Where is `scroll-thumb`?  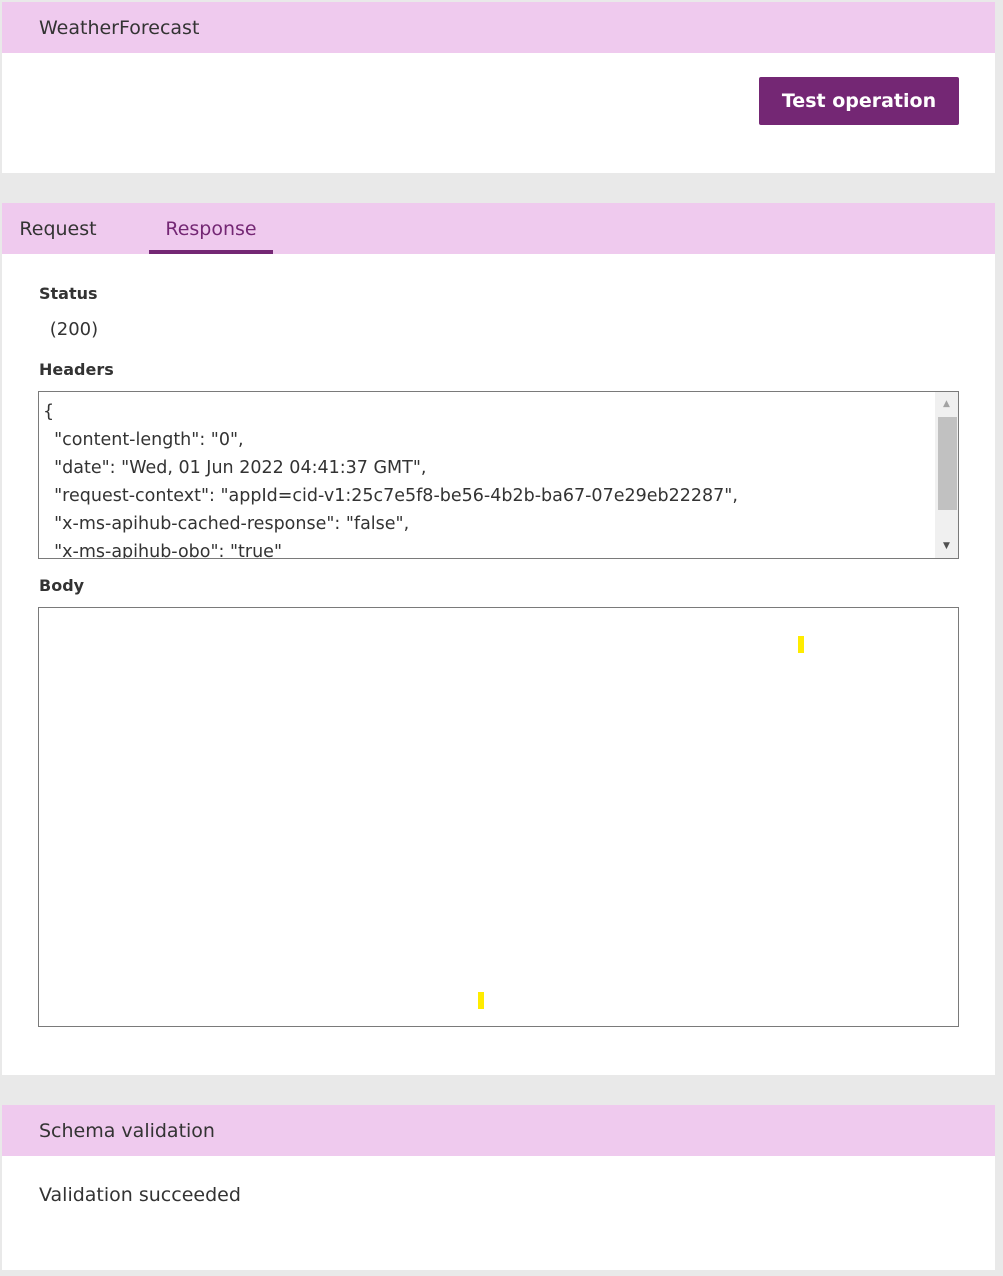 scroll-thumb is located at coordinates (947, 463).